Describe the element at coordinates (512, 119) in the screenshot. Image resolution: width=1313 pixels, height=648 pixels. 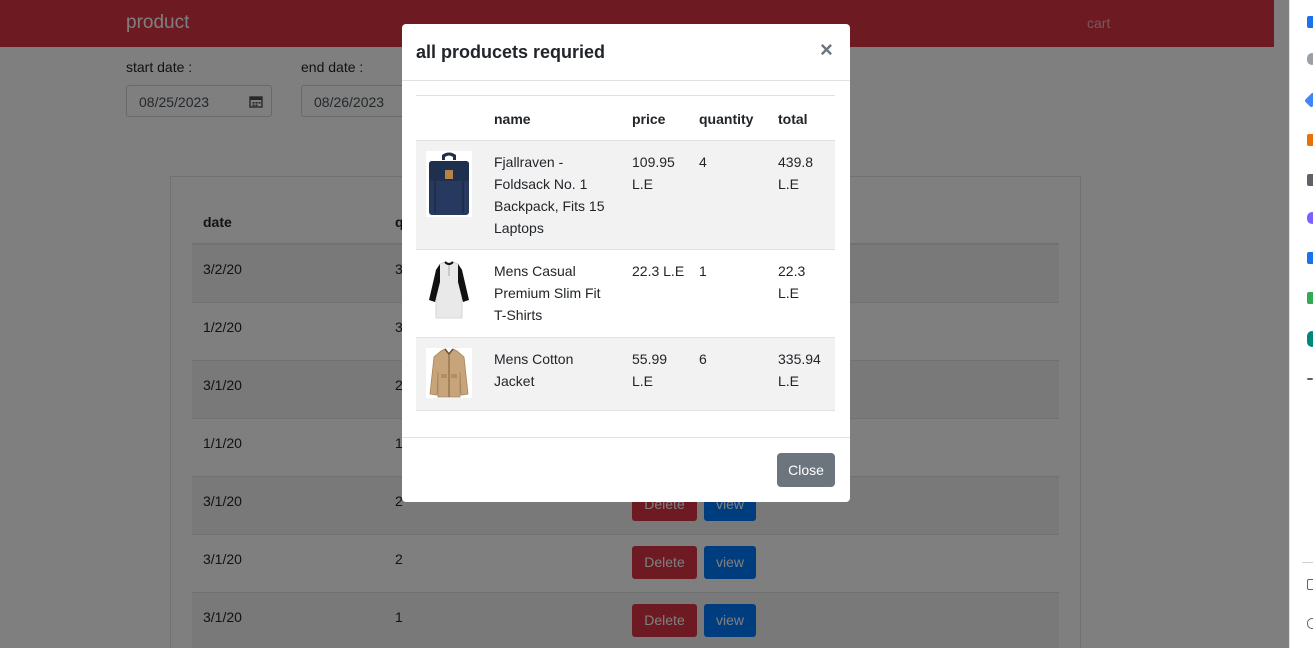
I see `header-name: name` at that location.